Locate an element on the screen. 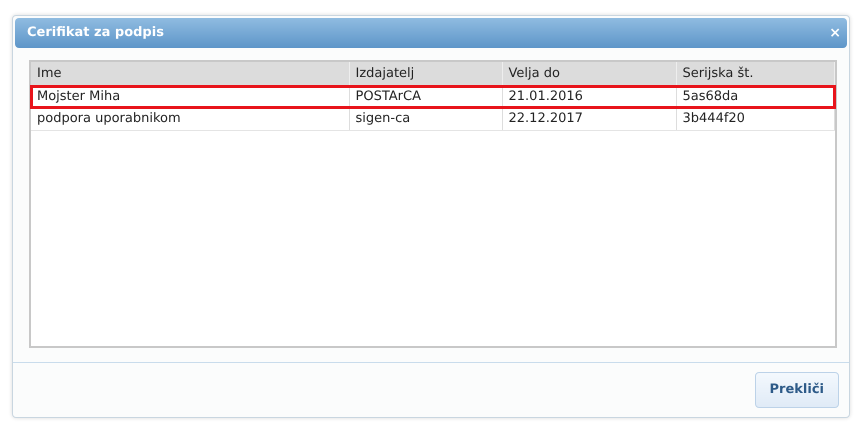 This screenshot has height=425, width=854. table-cell: sigen-ca is located at coordinates (425, 119).